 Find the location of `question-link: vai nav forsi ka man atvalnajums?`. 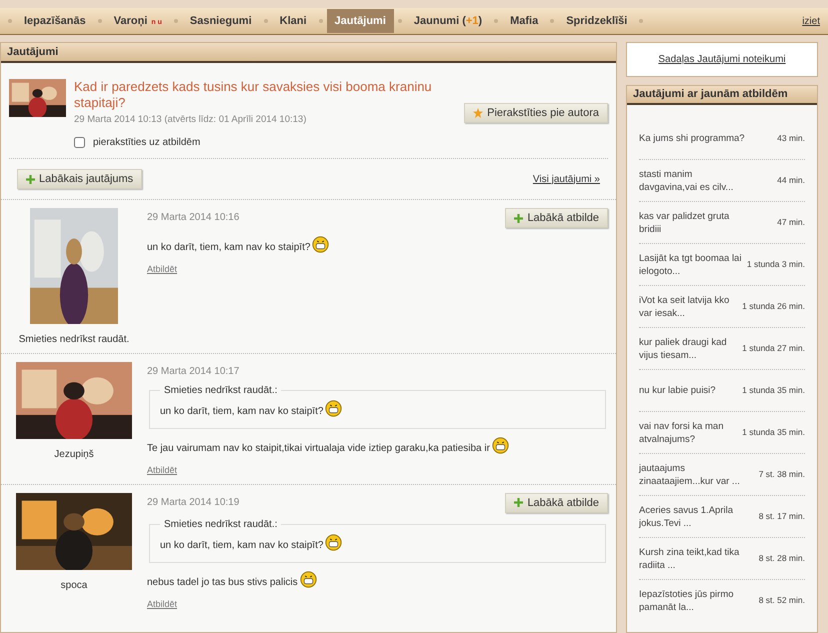

question-link: vai nav forsi ka man atvalnajums? is located at coordinates (688, 433).